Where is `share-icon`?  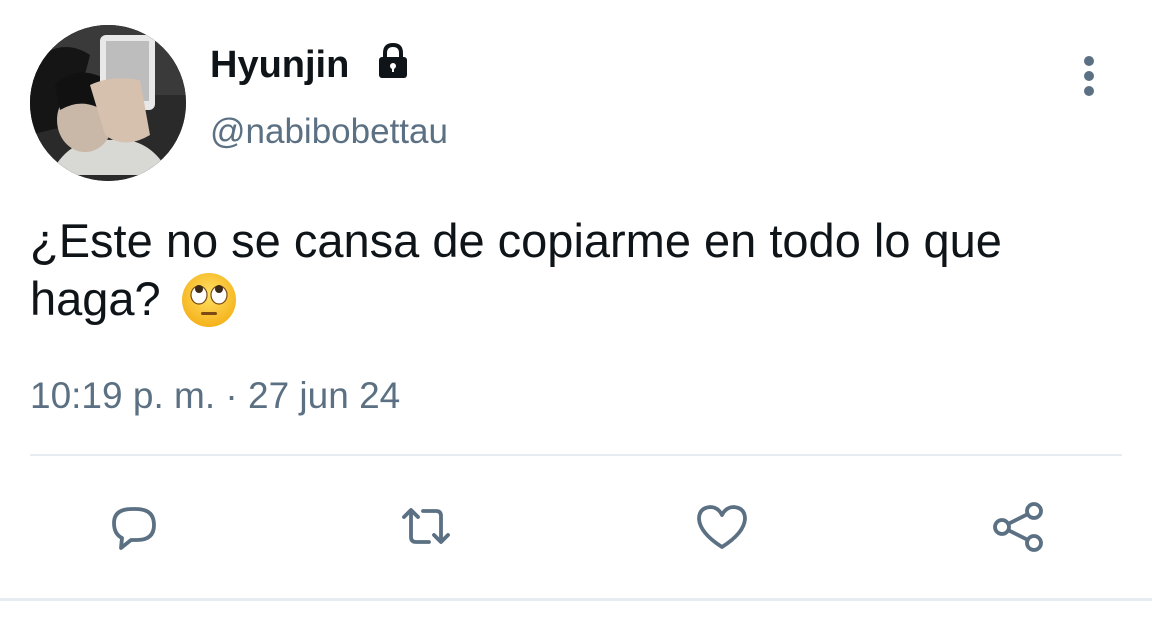 share-icon is located at coordinates (1018, 527).